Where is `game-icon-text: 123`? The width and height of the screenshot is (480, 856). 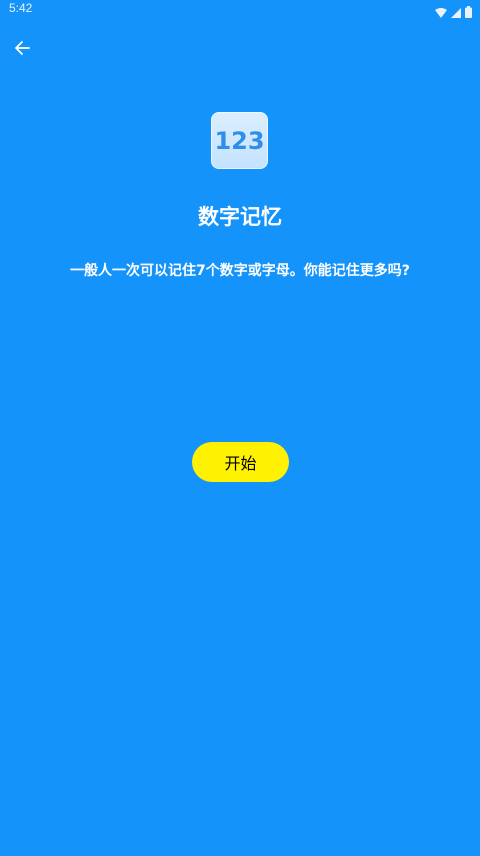
game-icon-text: 123 is located at coordinates (239, 140).